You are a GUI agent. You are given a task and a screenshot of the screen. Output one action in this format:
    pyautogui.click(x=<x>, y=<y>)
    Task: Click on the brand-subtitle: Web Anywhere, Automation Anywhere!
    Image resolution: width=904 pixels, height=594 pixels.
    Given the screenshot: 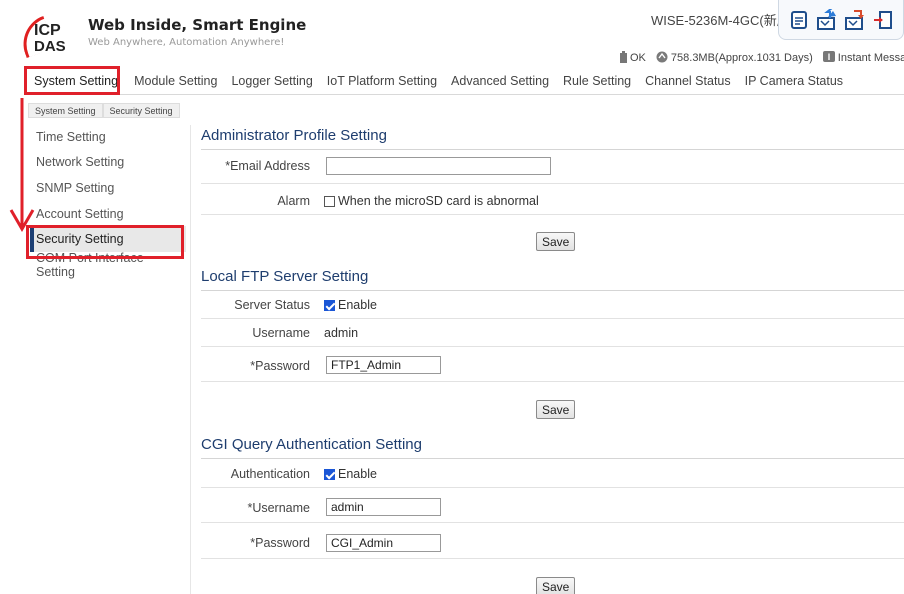 What is the action you would take?
    pyautogui.click(x=186, y=42)
    